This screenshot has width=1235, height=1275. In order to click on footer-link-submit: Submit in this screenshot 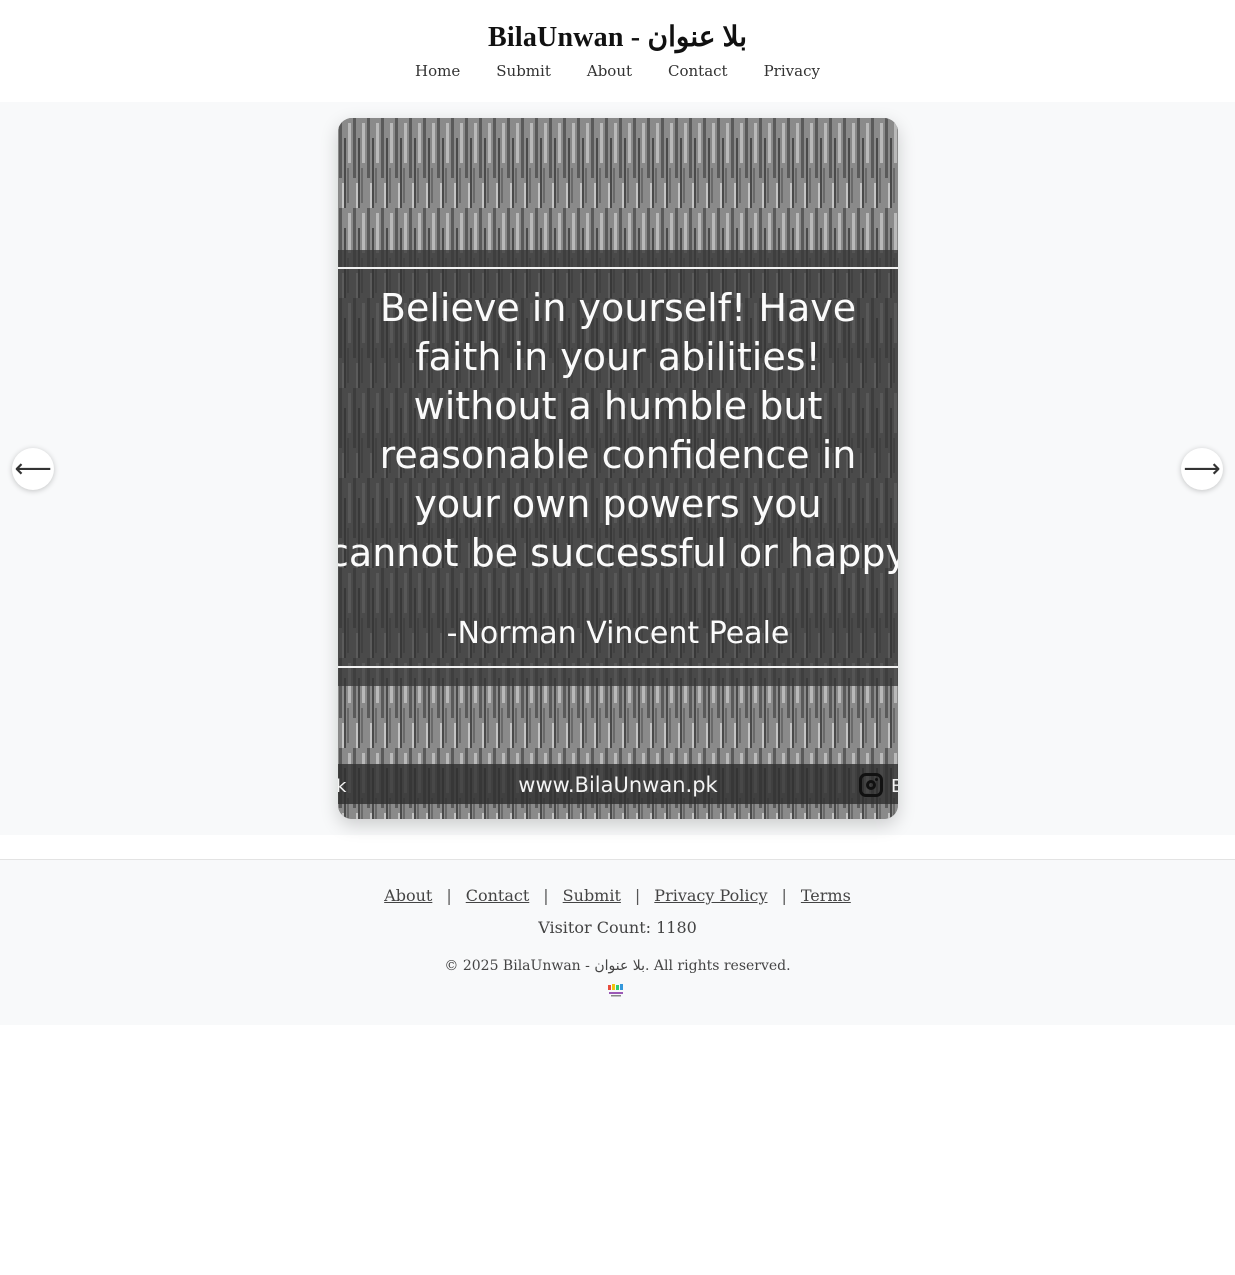, I will do `click(592, 895)`.